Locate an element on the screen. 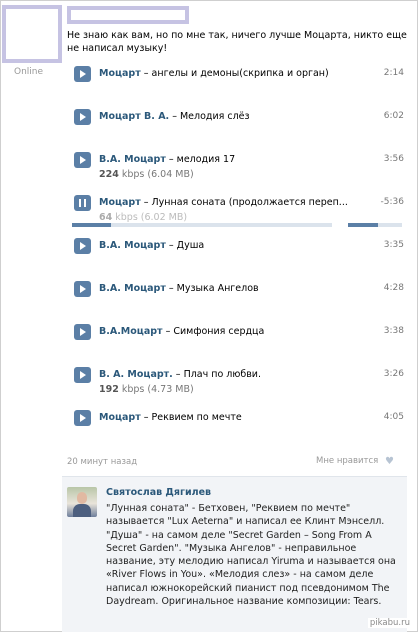 The height and width of the screenshot is (632, 418). watermark: pikabu.ru is located at coordinates (389, 623).